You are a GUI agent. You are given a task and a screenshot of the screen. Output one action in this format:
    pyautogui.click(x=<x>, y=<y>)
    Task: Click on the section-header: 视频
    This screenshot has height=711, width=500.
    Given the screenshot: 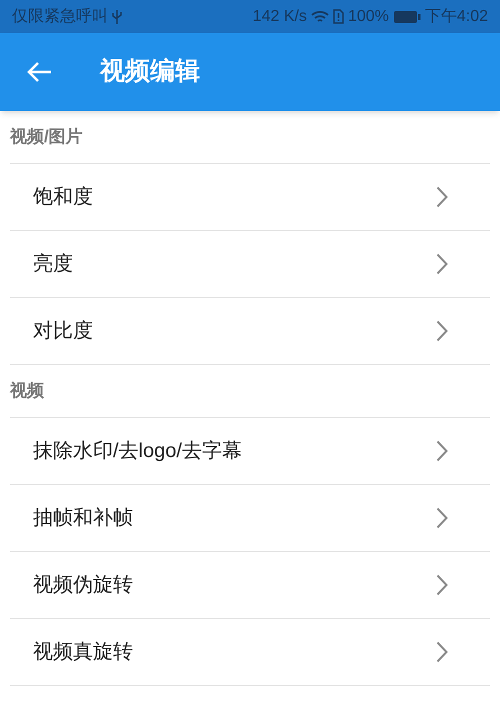 What is the action you would take?
    pyautogui.click(x=27, y=391)
    